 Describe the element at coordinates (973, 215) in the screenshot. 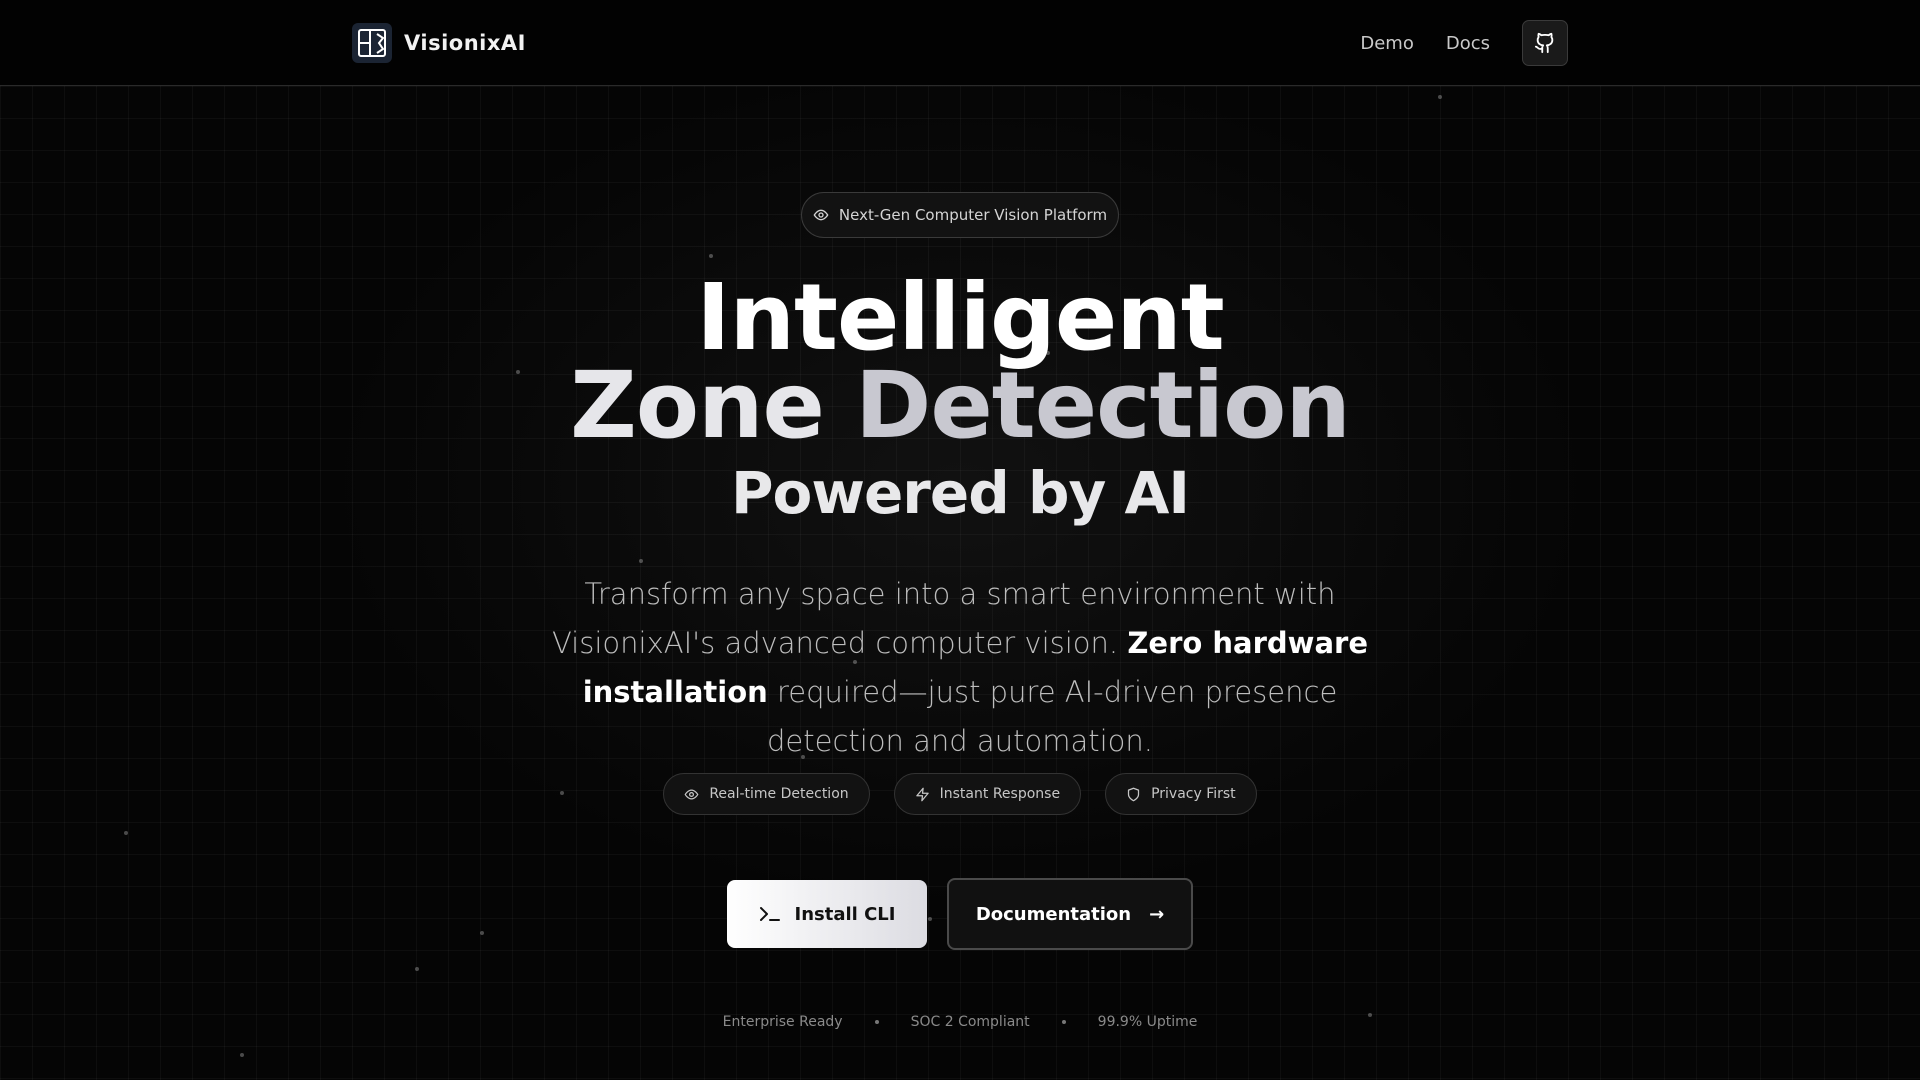

I see `badge-label: Next-Gen Computer Vision Platform` at that location.